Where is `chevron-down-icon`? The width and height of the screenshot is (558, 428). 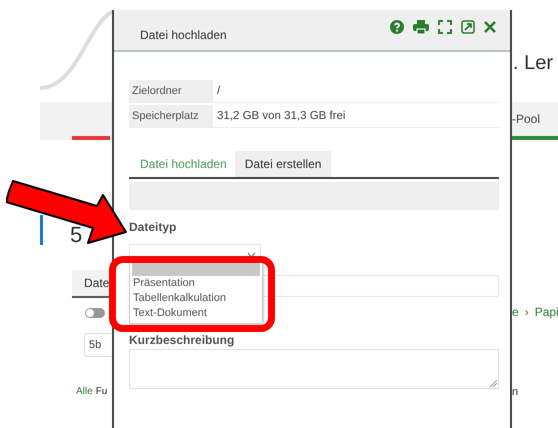
chevron-down-icon is located at coordinates (251, 255).